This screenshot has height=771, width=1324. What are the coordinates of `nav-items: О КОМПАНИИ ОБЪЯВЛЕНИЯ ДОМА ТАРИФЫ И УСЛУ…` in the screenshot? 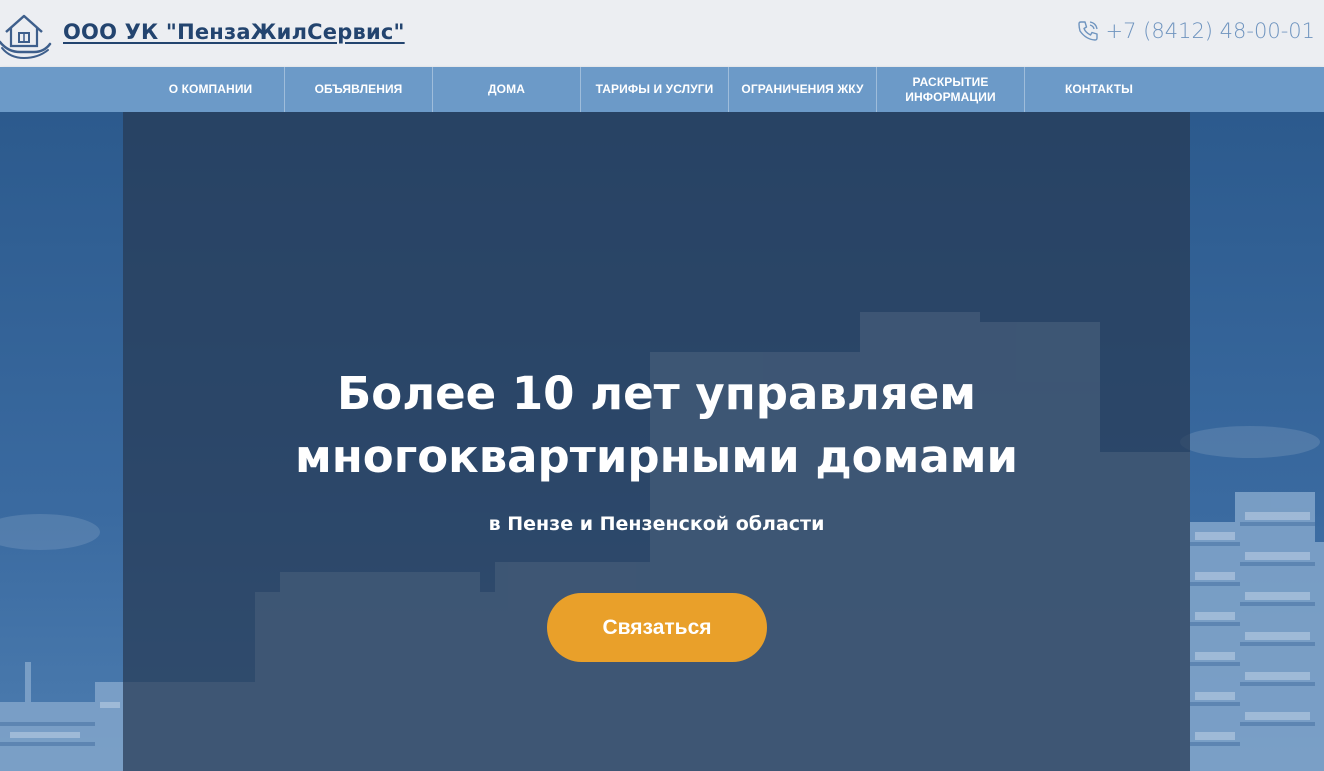 It's located at (655, 89).